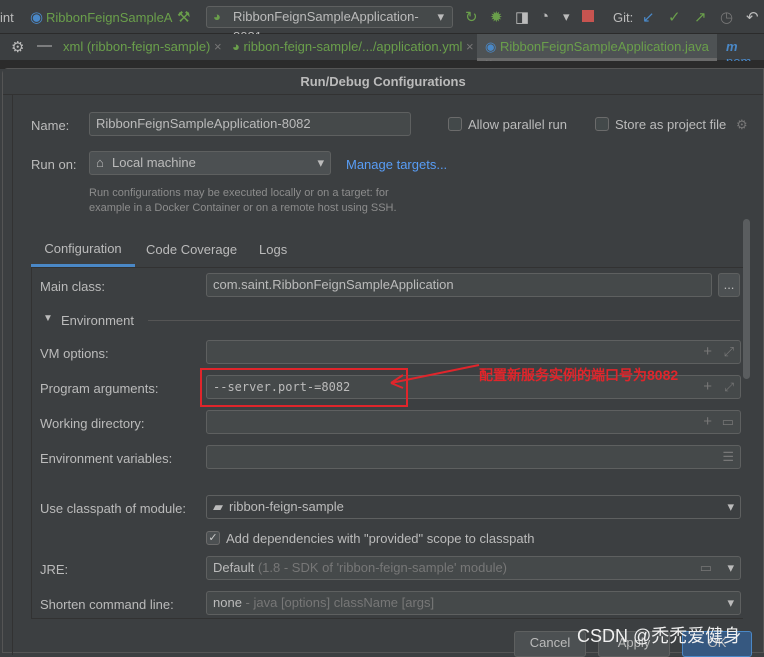  I want to click on section-divider, so click(444, 320).